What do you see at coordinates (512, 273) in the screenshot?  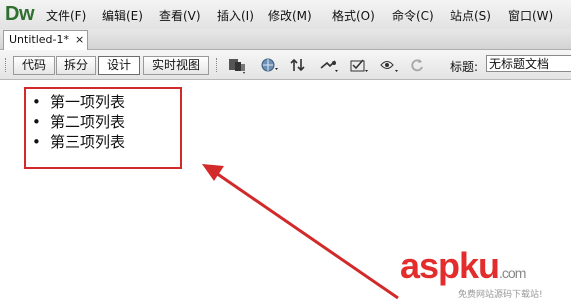 I see `watermark-domain: .com` at bounding box center [512, 273].